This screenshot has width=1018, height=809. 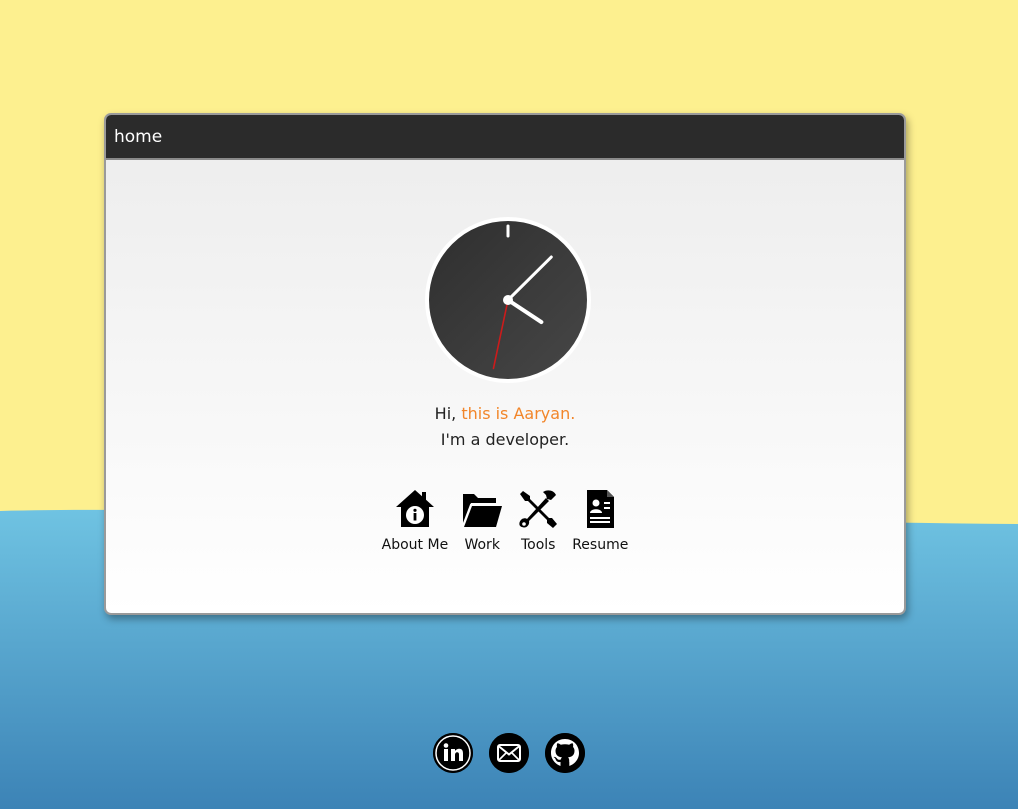 I want to click on social-links, so click(x=509, y=753).